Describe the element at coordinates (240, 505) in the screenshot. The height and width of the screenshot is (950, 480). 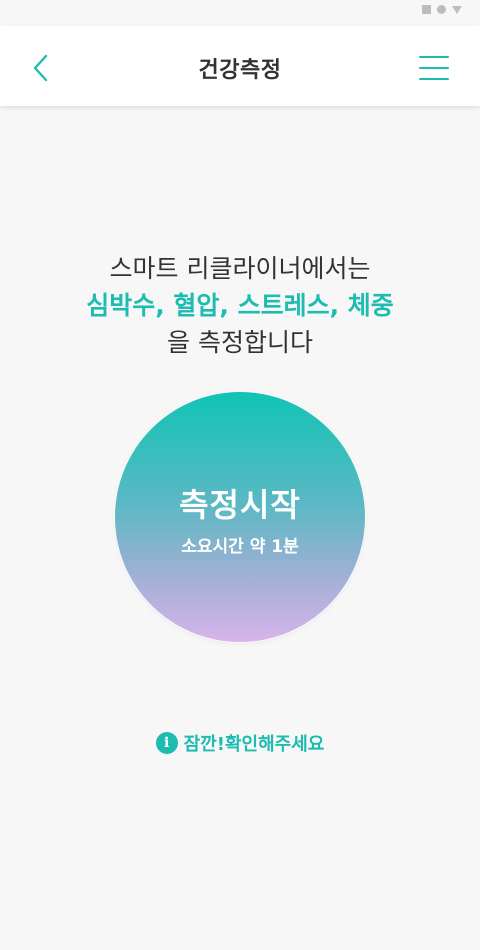
I see `start-measurement-label: 측정시작` at that location.